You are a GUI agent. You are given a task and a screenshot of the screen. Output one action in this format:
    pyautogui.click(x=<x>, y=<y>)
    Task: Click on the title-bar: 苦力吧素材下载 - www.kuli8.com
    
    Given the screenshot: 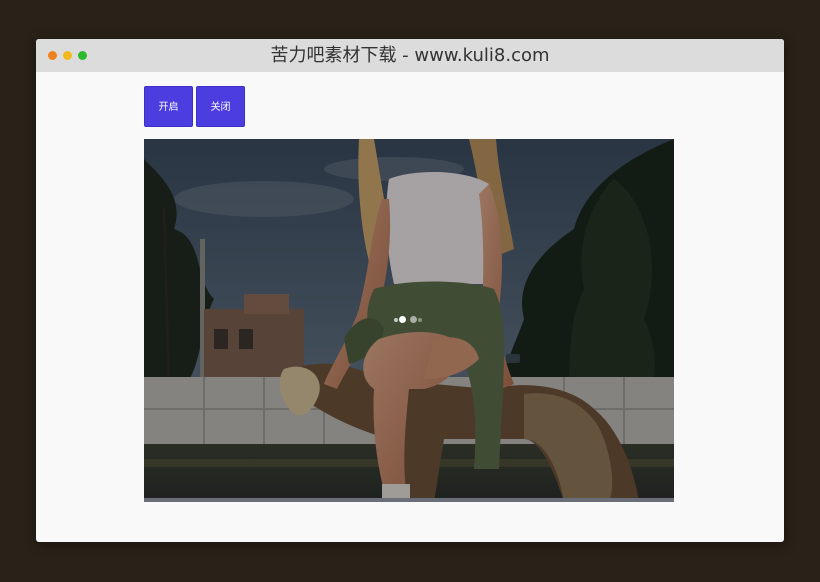 What is the action you would take?
    pyautogui.click(x=410, y=55)
    